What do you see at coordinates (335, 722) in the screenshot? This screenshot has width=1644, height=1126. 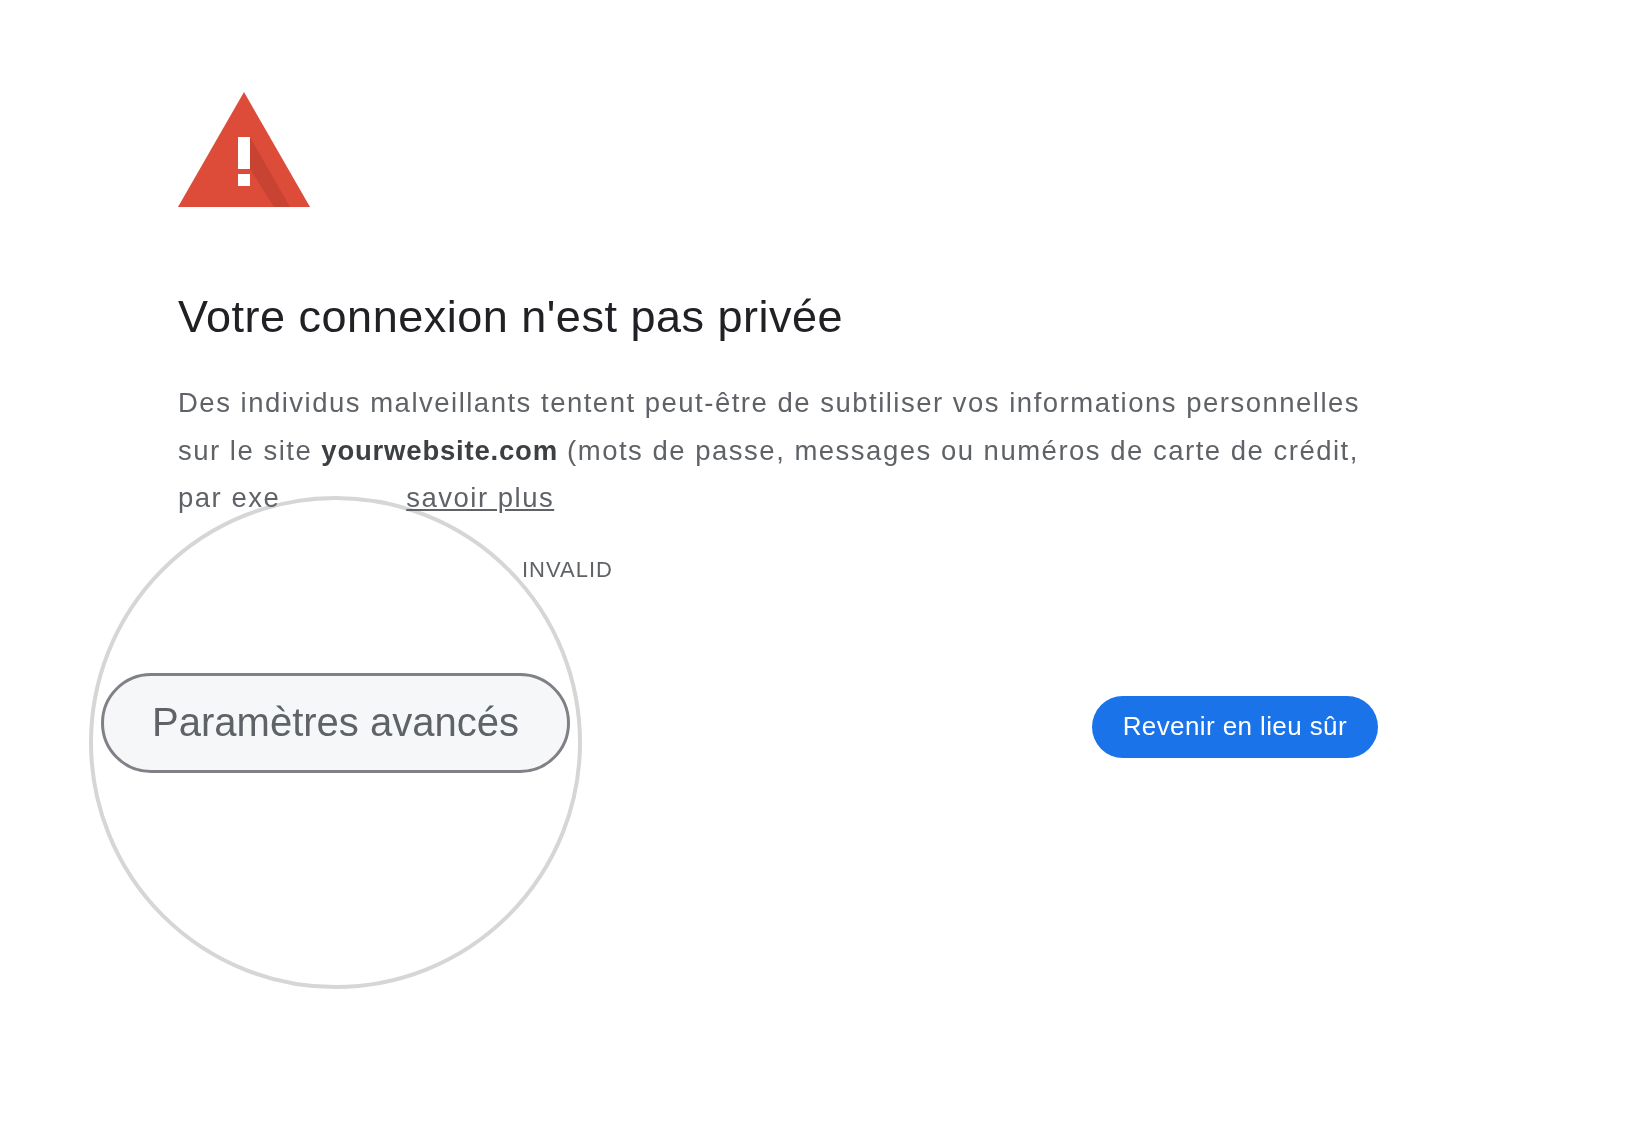 I see `advanced-settings-button: Paramètres avancés` at bounding box center [335, 722].